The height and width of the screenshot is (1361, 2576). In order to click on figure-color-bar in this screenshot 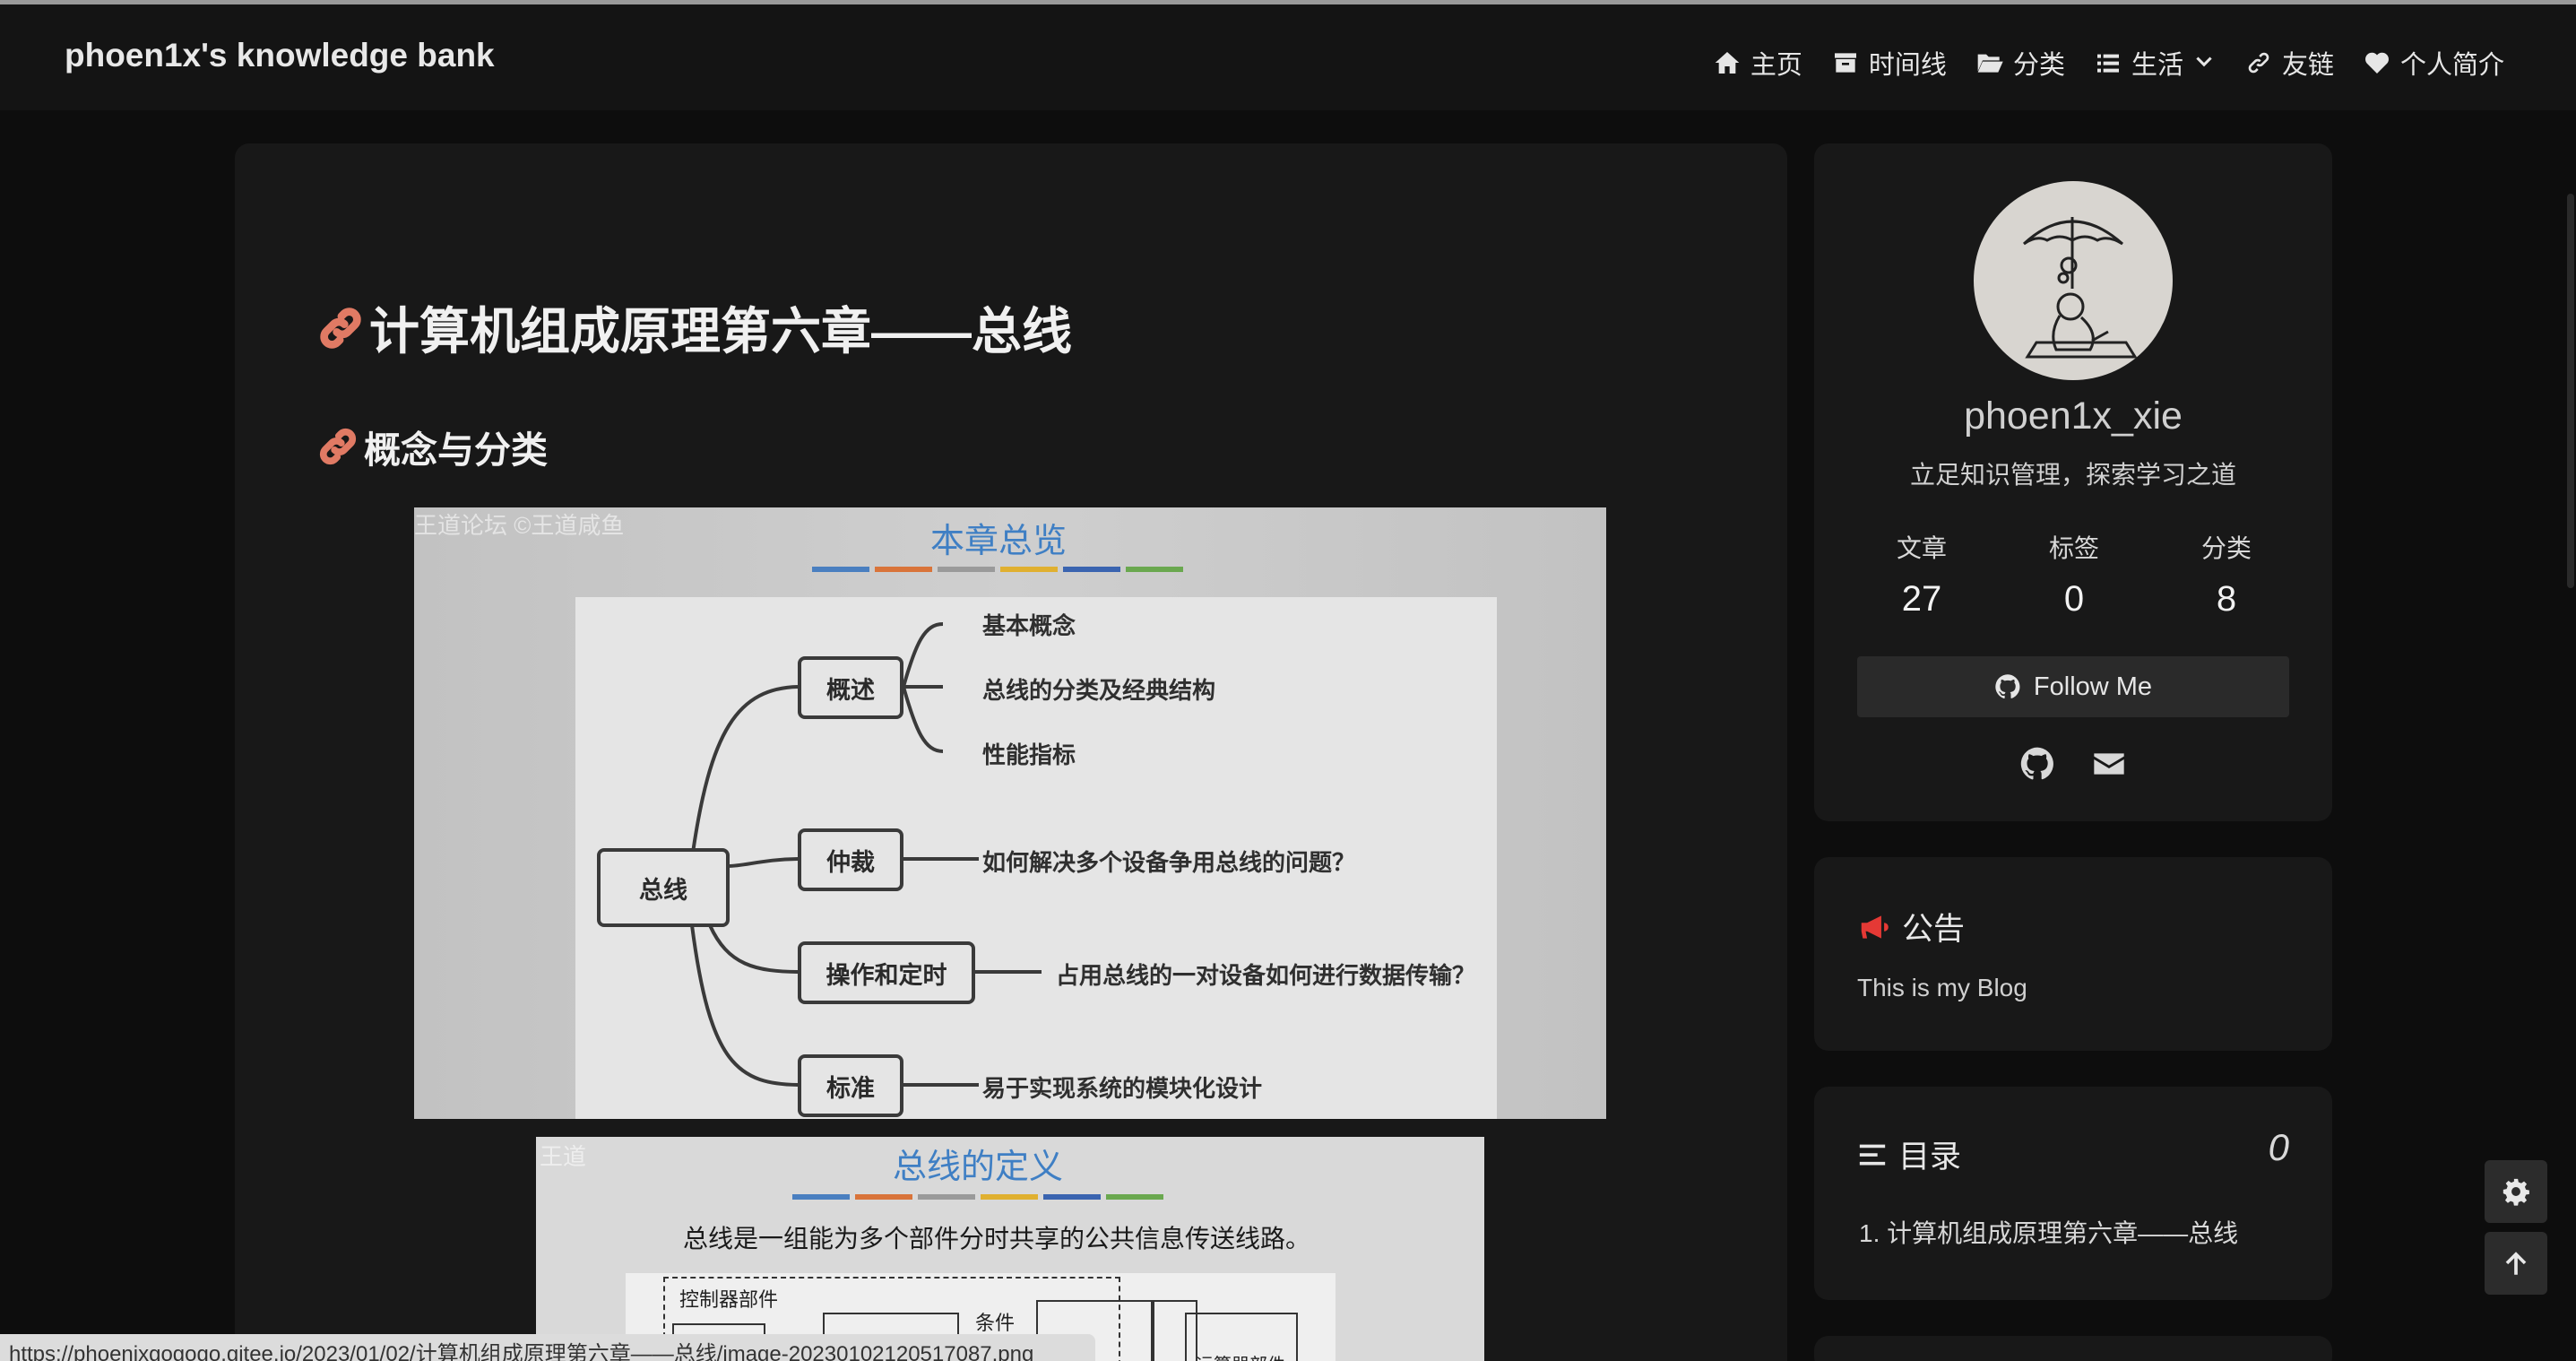, I will do `click(977, 1197)`.